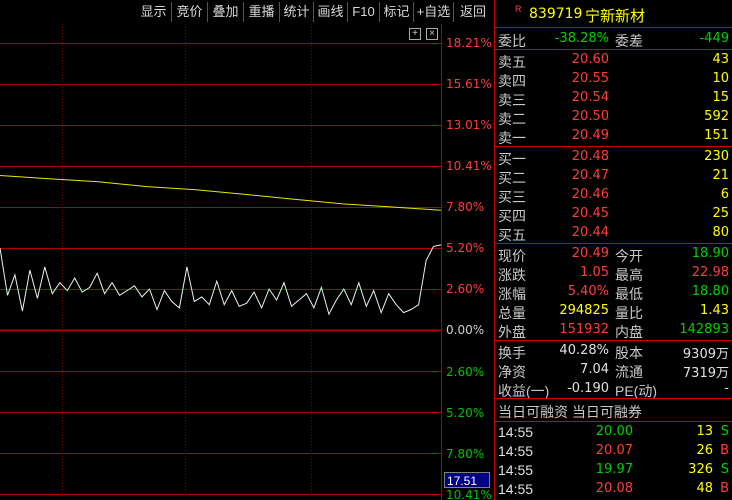  What do you see at coordinates (594, 369) in the screenshot?
I see `info-value: 7.04` at bounding box center [594, 369].